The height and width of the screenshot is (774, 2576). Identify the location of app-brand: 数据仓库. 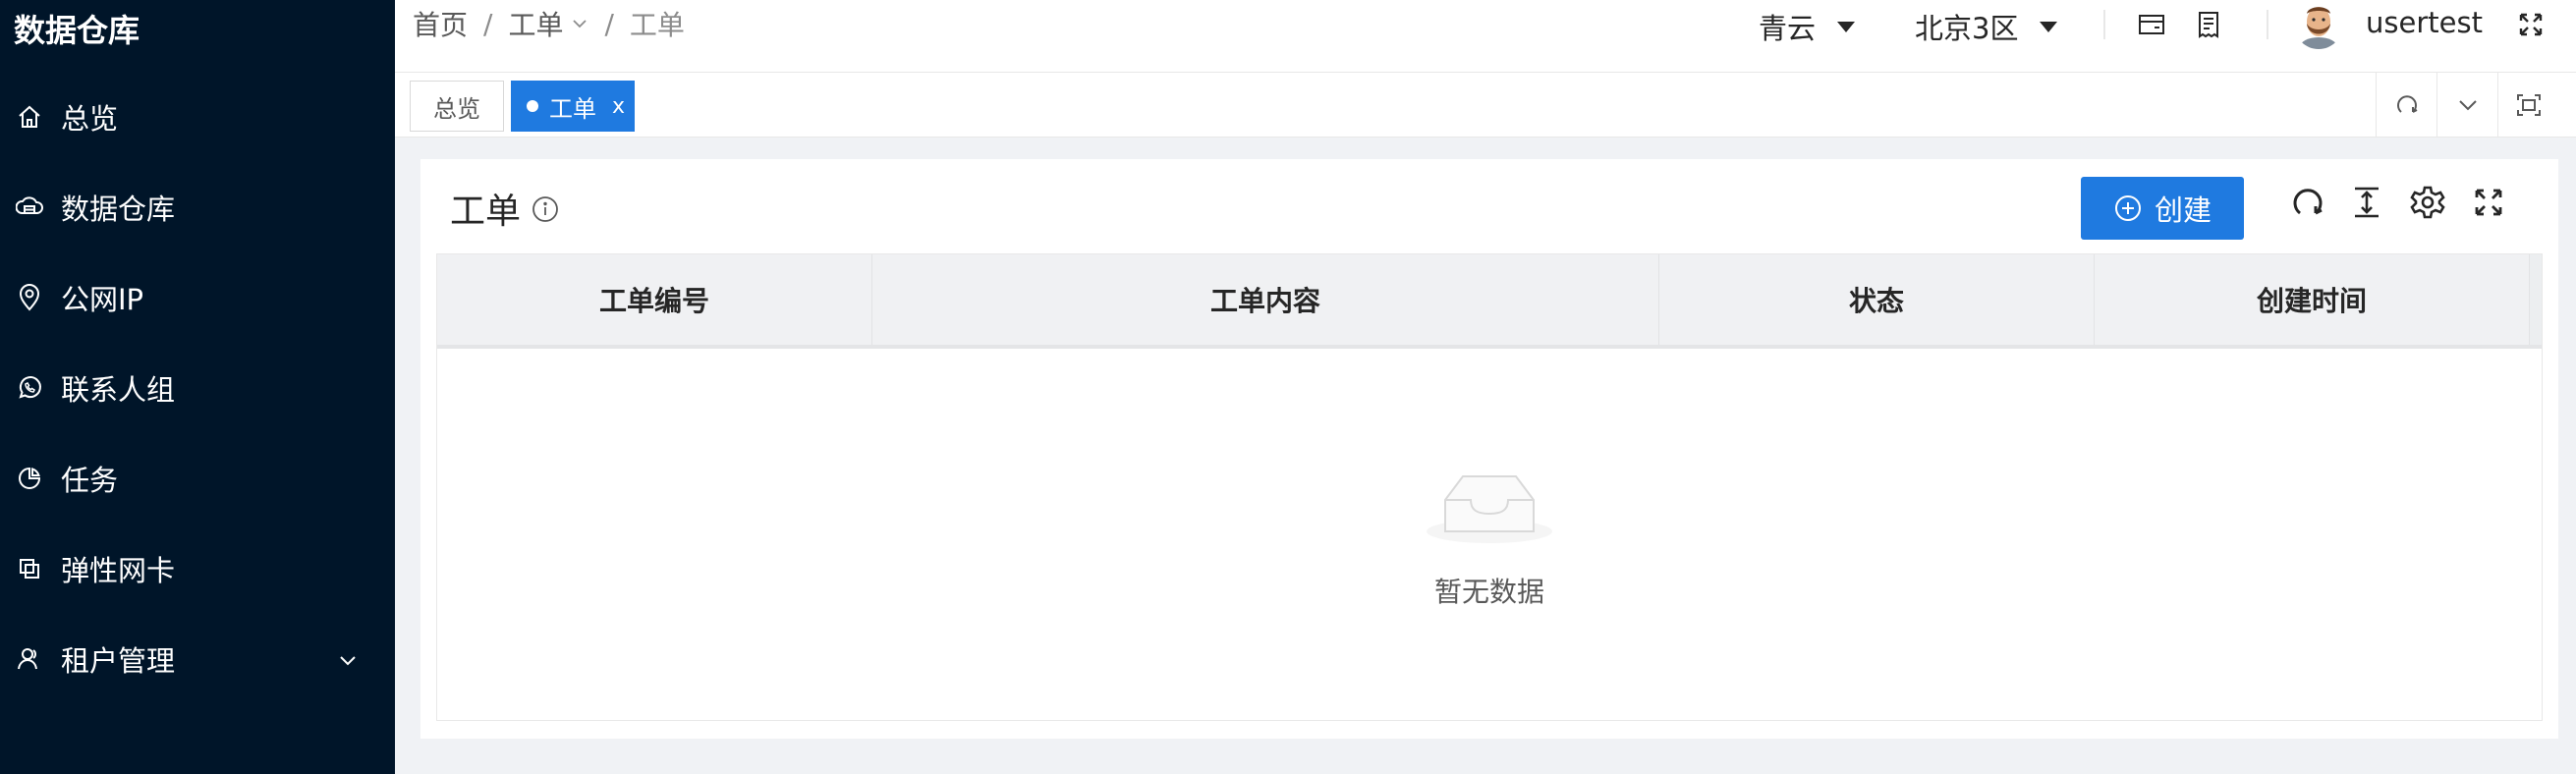
(77, 31).